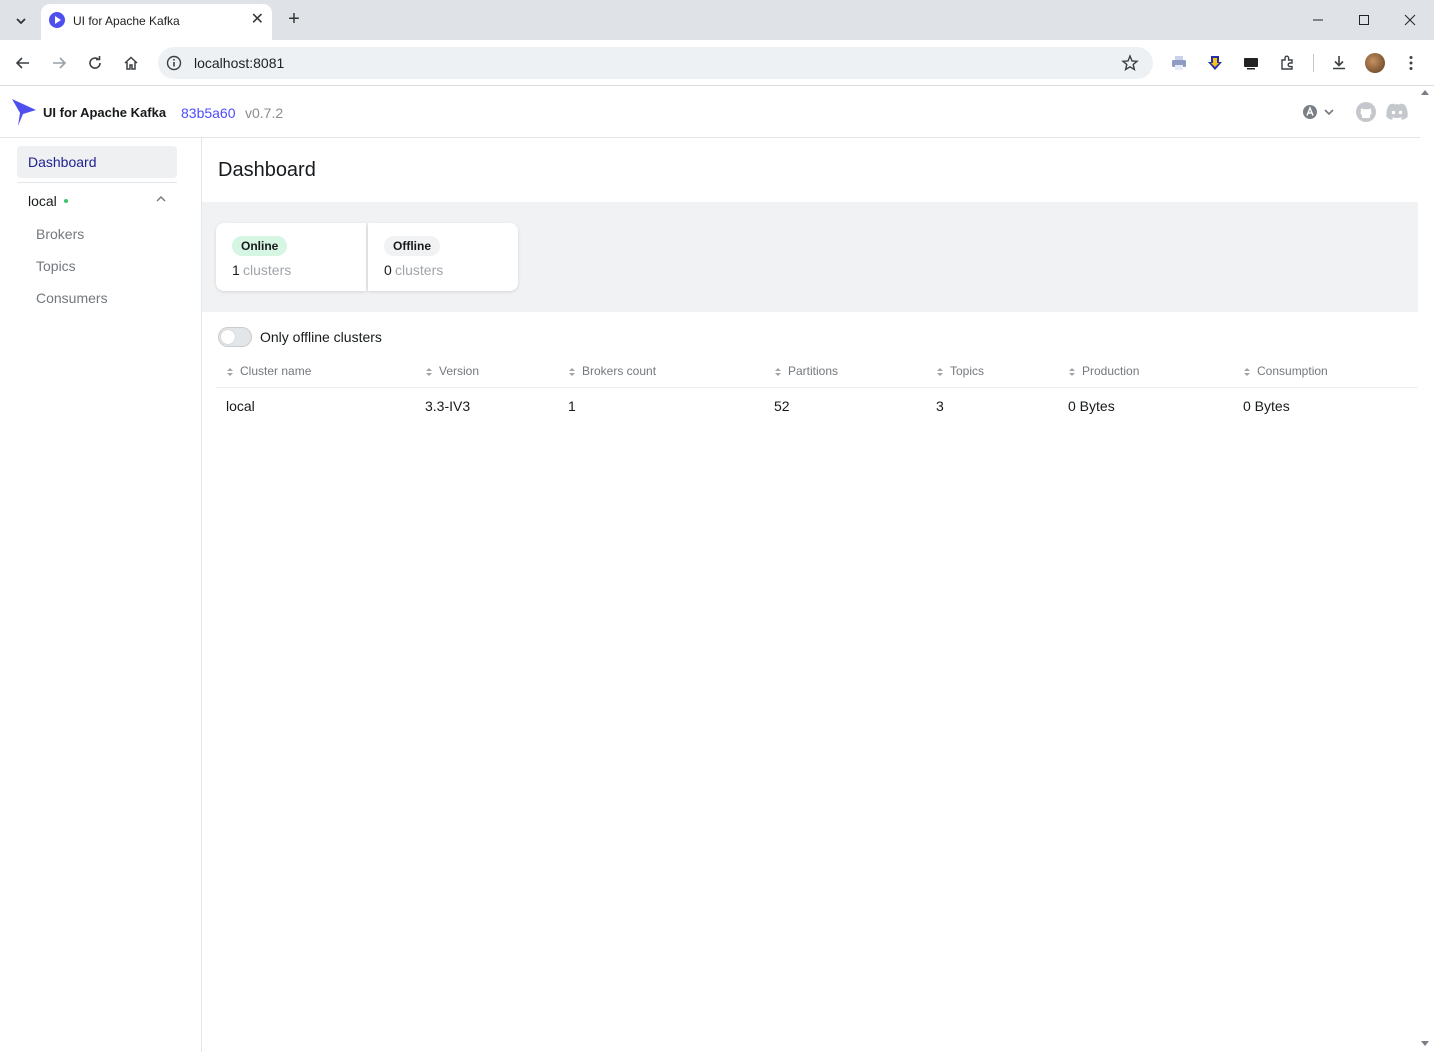  Describe the element at coordinates (97, 182) in the screenshot. I see `sidebar-divider` at that location.